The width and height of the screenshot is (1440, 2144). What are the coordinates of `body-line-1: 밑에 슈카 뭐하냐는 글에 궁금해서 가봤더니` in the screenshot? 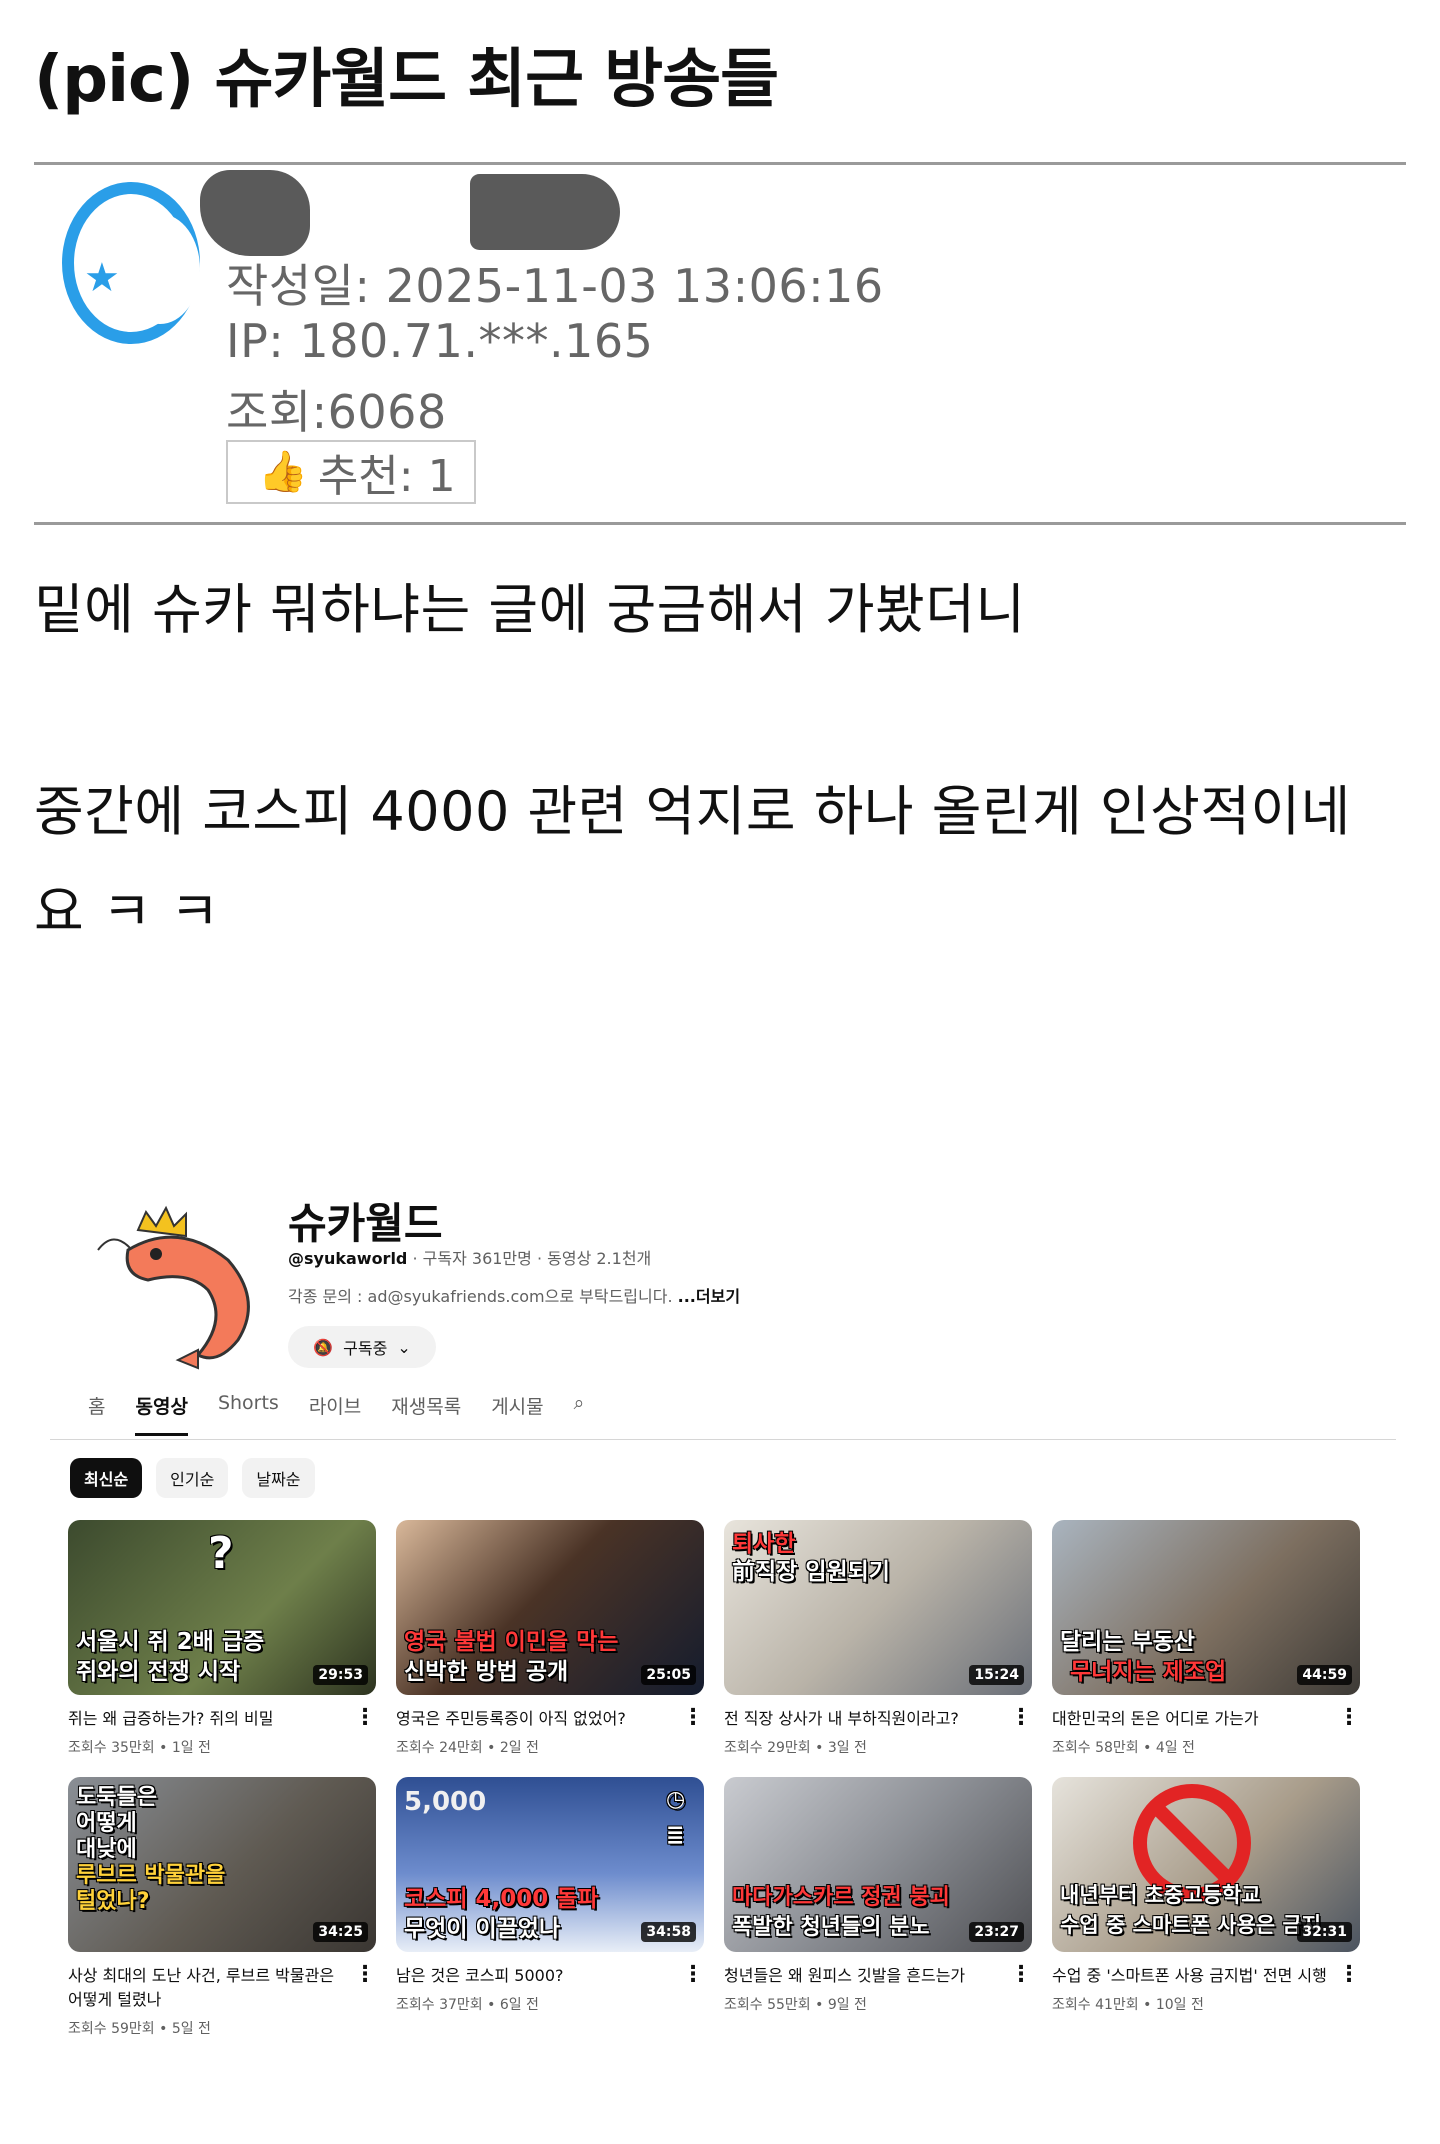 It's located at (530, 609).